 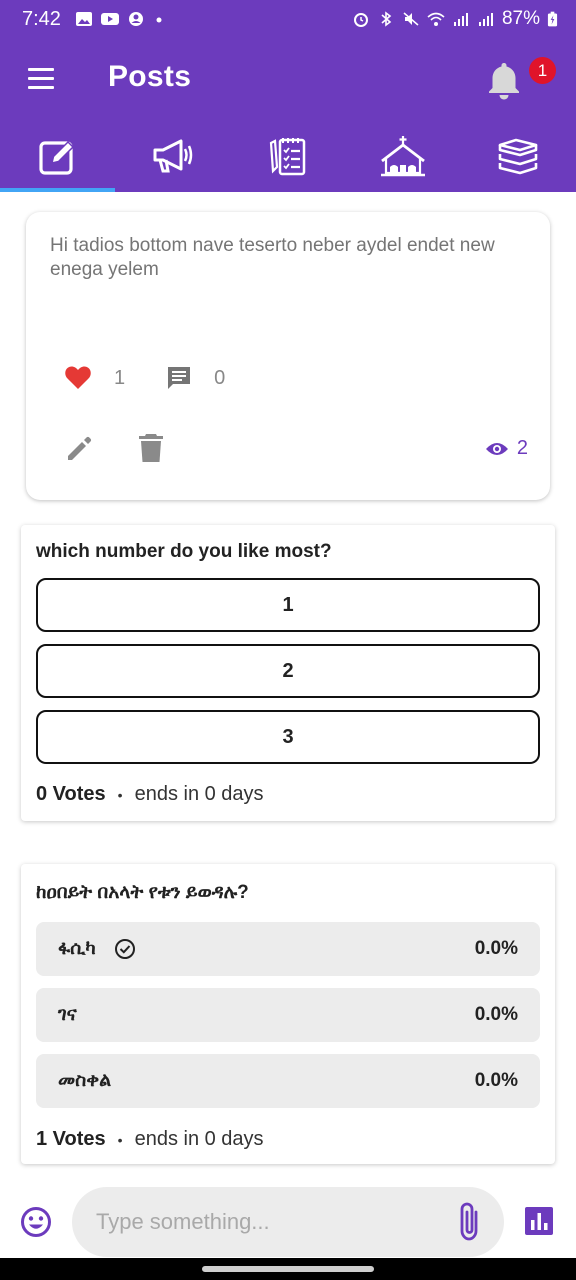 I want to click on status-right-icons: 87%, so click(x=455, y=19).